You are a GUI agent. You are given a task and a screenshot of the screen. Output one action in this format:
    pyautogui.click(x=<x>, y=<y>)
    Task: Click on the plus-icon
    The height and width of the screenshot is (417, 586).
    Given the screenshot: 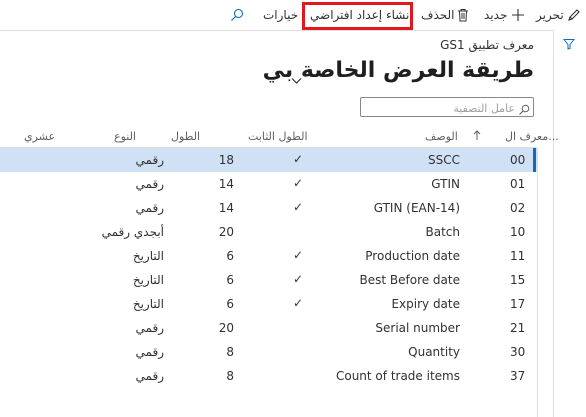 What is the action you would take?
    pyautogui.click(x=518, y=15)
    